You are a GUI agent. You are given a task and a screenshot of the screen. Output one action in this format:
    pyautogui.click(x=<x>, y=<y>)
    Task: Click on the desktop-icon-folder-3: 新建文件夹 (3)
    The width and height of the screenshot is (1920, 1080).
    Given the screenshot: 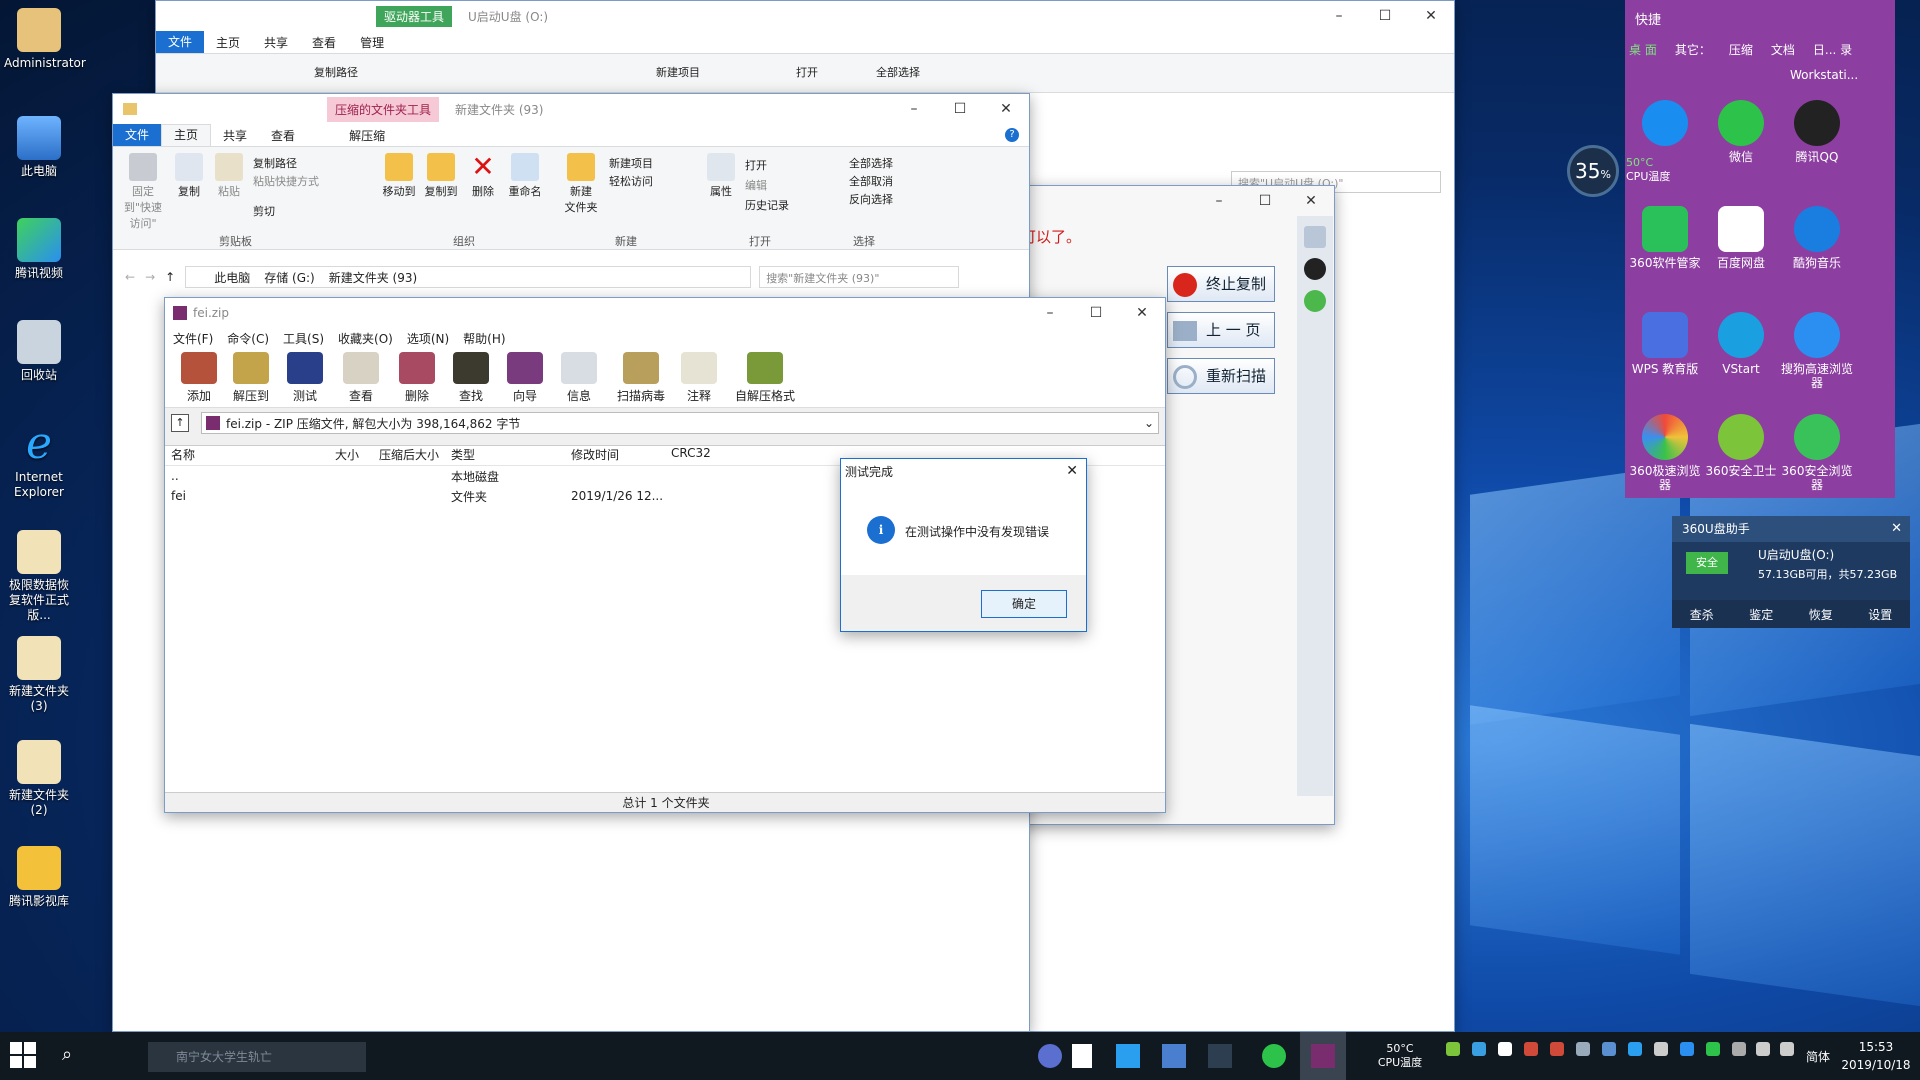 What is the action you would take?
    pyautogui.click(x=39, y=675)
    